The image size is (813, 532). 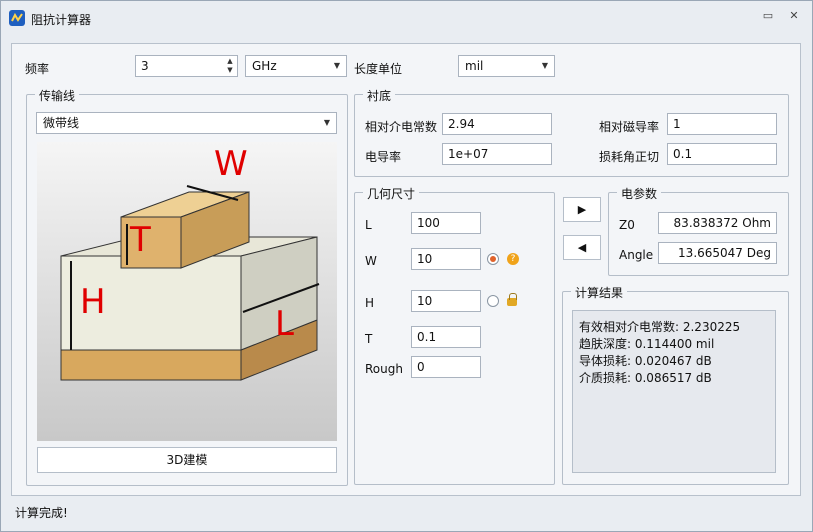 I want to click on angle-label: Angle, so click(x=636, y=255).